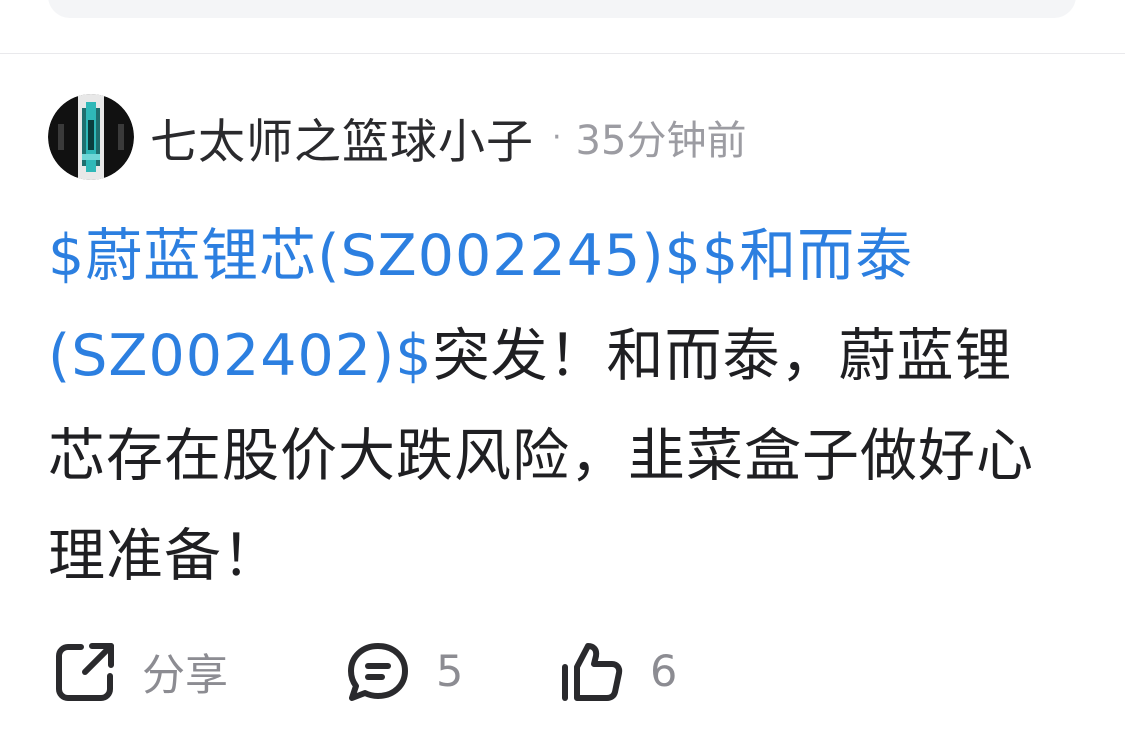 This screenshot has width=1125, height=734. I want to click on comment-icon, so click(378, 672).